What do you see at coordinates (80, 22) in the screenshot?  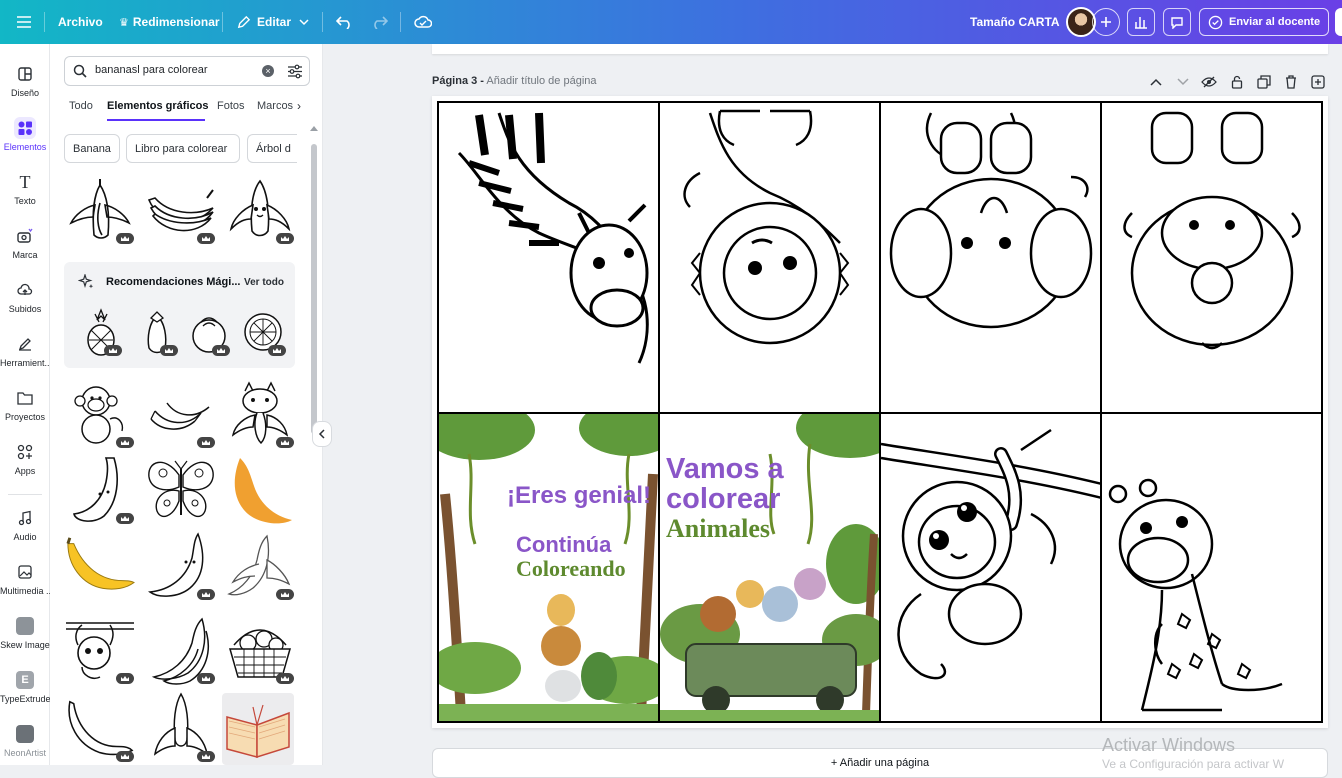 I see `file-menu-button: Archivo` at bounding box center [80, 22].